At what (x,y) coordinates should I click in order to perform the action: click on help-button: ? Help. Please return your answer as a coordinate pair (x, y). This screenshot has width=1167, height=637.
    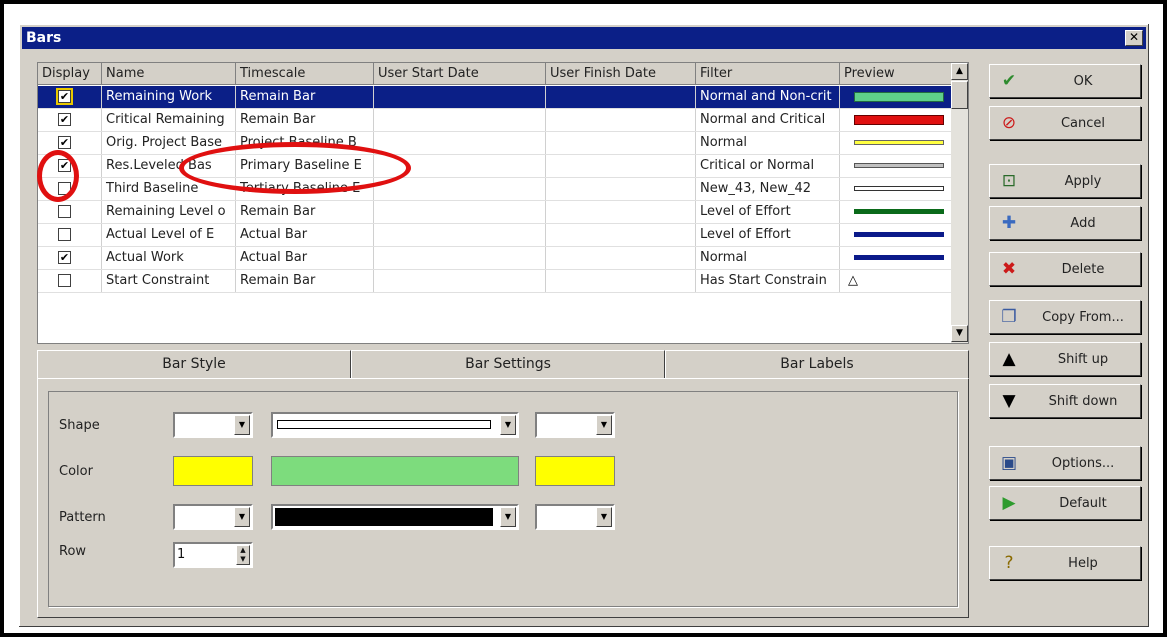
    Looking at the image, I should click on (1065, 563).